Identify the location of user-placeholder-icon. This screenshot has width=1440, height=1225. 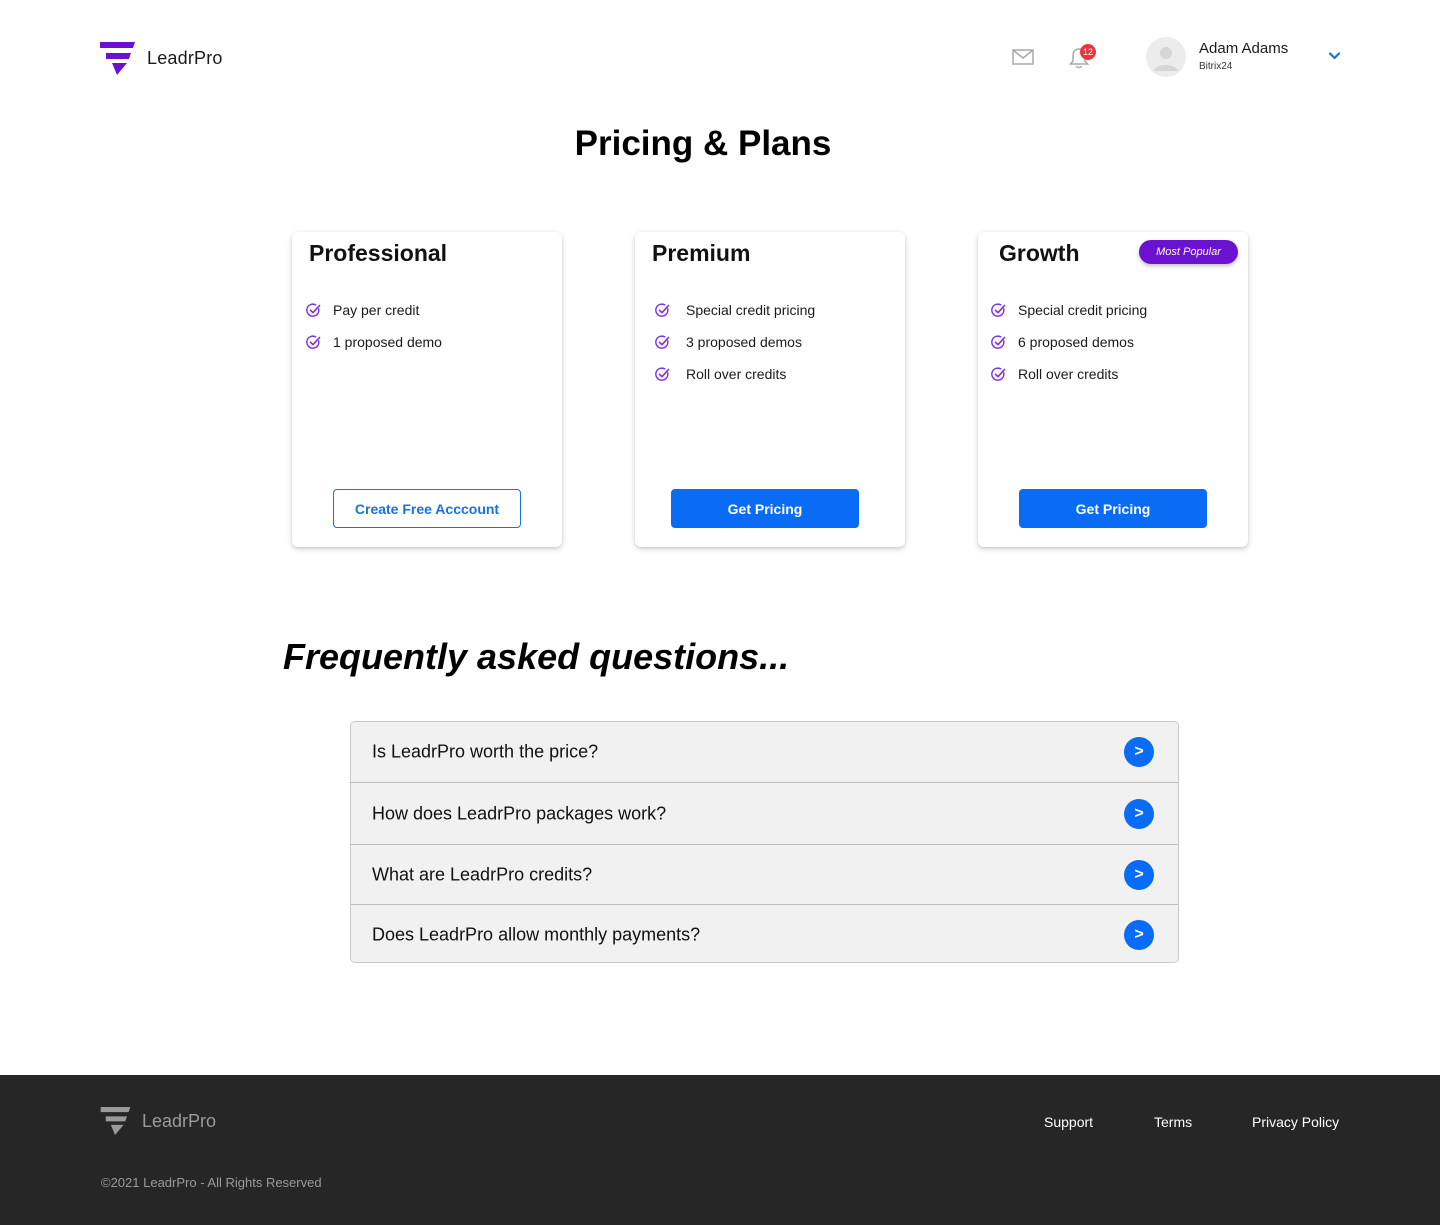
(1166, 59).